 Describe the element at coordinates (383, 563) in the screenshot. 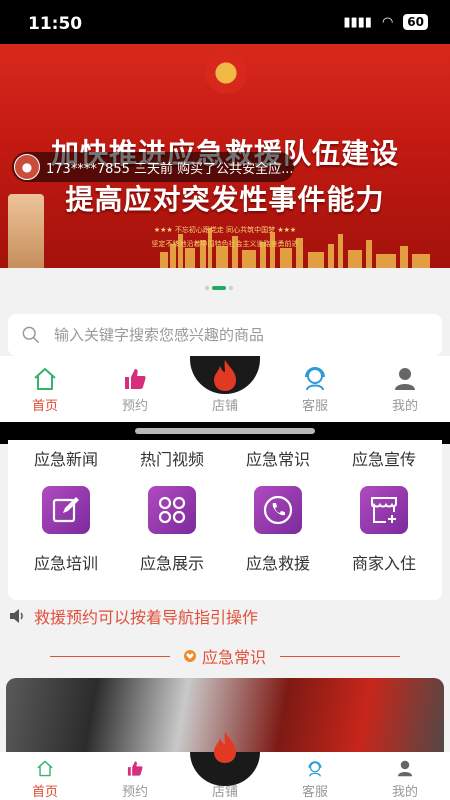

I see `label-merchant-join: 商家入住` at that location.